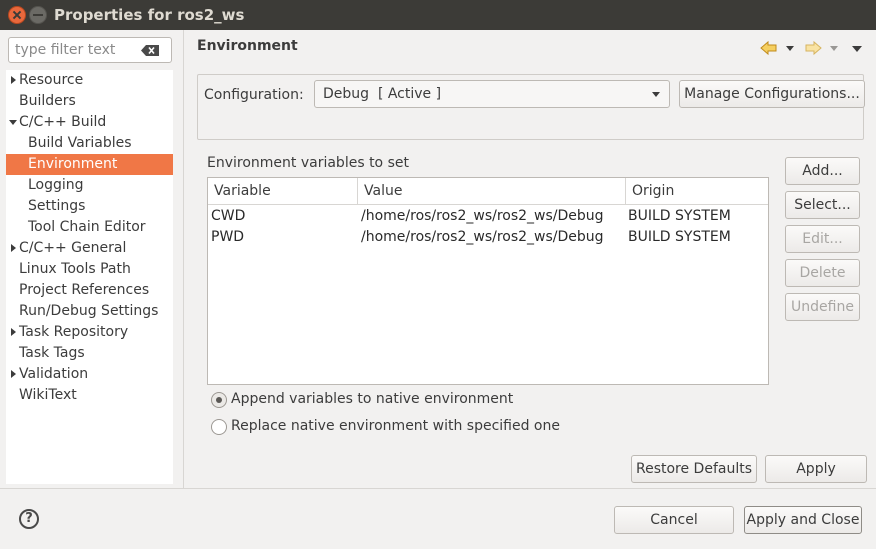 The width and height of the screenshot is (876, 549). What do you see at coordinates (228, 237) in the screenshot?
I see `cell-variable: PWD` at bounding box center [228, 237].